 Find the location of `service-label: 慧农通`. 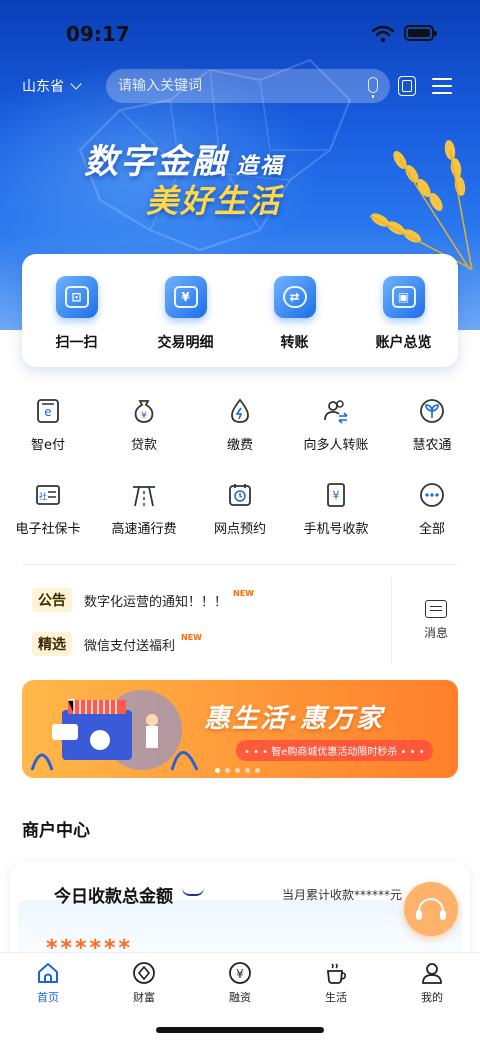

service-label: 慧农通 is located at coordinates (432, 445).